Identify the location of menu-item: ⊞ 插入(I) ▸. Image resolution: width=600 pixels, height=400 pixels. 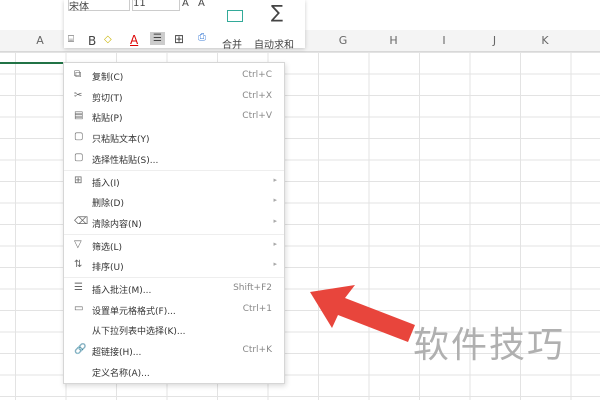
(174, 181).